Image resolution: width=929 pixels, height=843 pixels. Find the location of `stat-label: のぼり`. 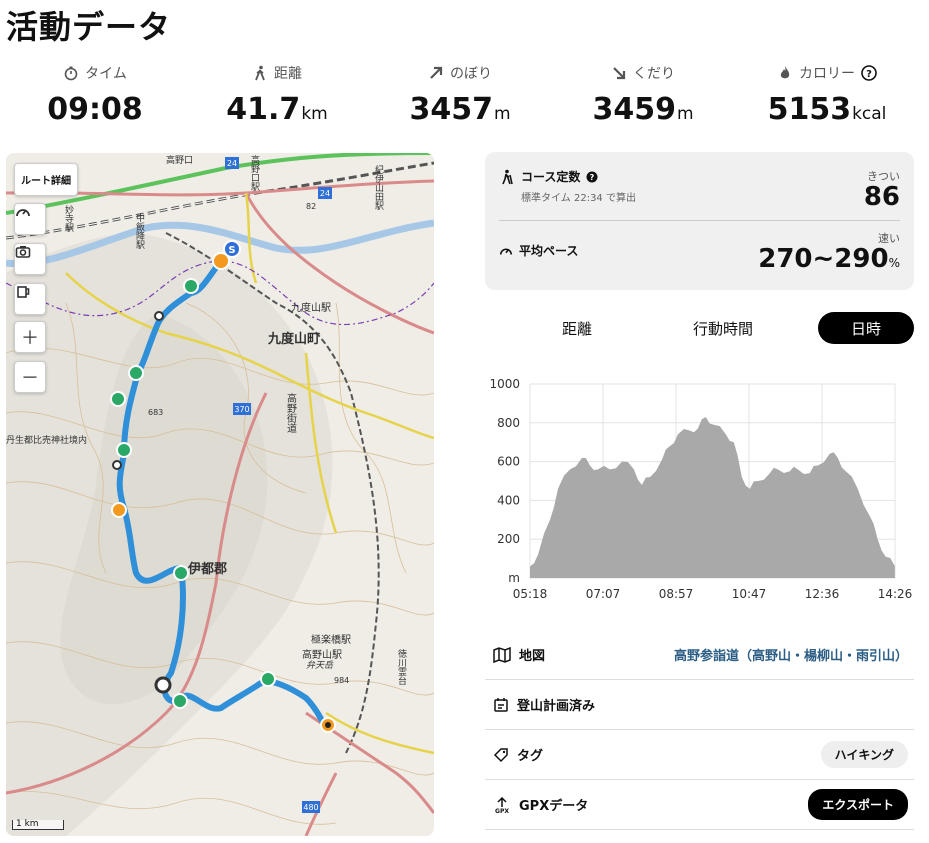

stat-label: のぼり is located at coordinates (471, 74).